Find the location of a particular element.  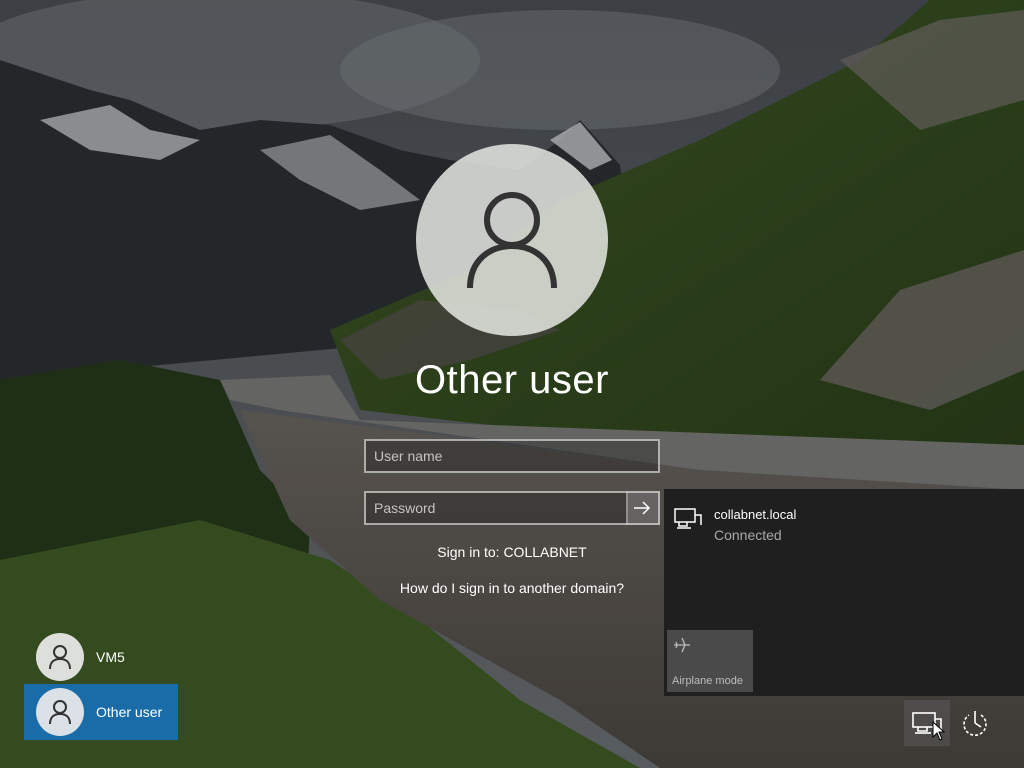

power-icon is located at coordinates (975, 723).